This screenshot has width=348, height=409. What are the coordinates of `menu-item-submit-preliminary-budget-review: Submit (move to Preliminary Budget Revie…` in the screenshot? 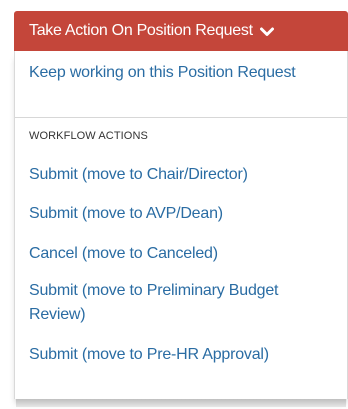 It's located at (164, 303).